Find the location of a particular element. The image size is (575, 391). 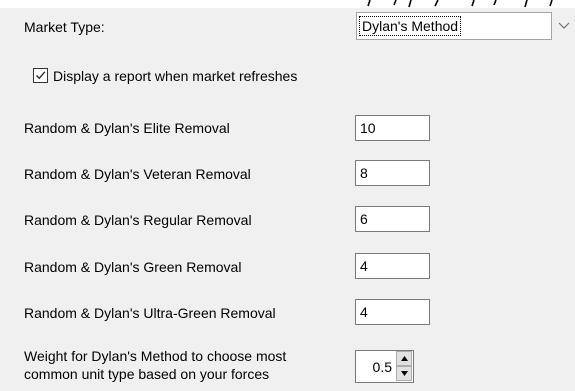

weight-label-line2: common unit type based on your forces is located at coordinates (147, 374).